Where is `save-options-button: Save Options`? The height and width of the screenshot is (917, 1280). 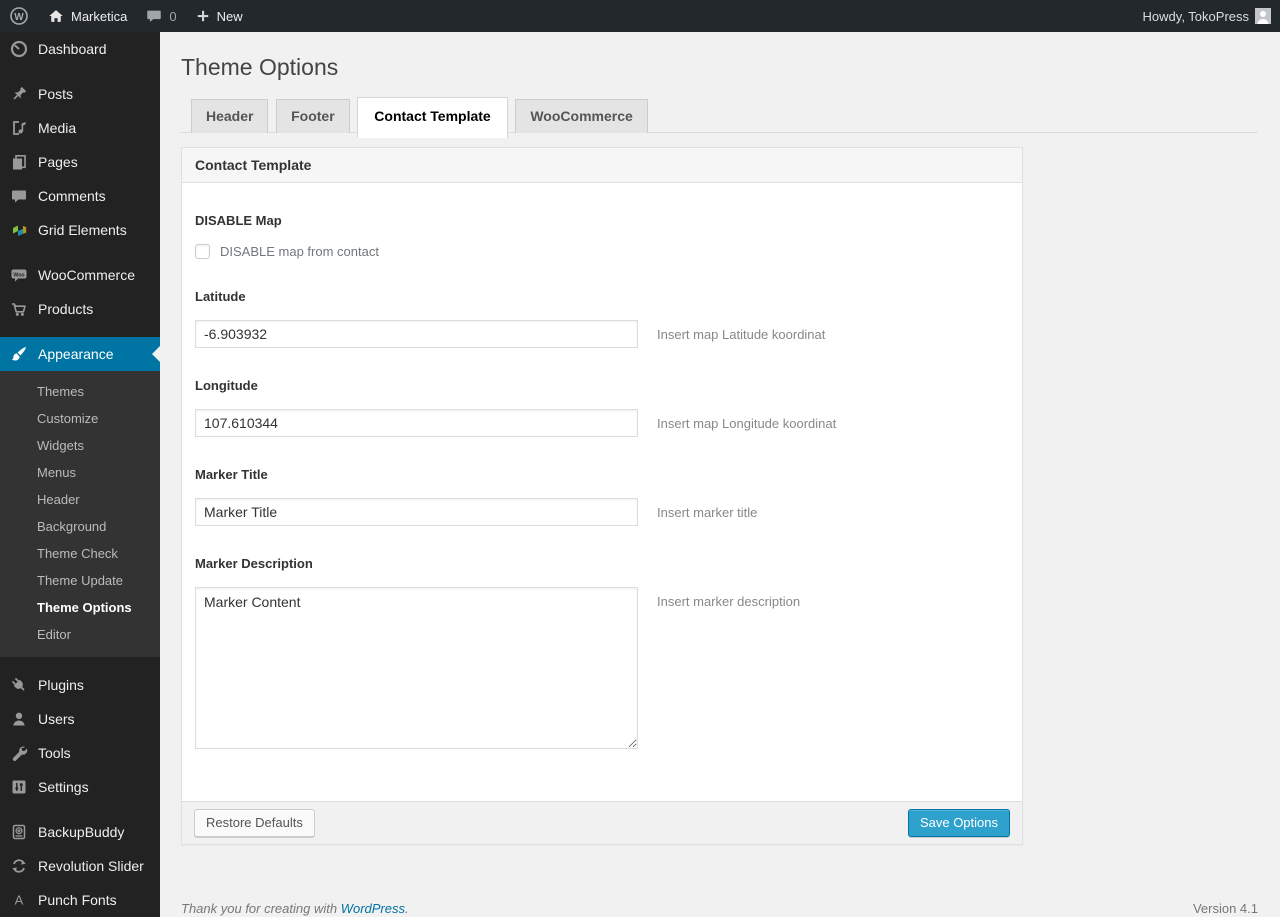
save-options-button: Save Options is located at coordinates (958, 823).